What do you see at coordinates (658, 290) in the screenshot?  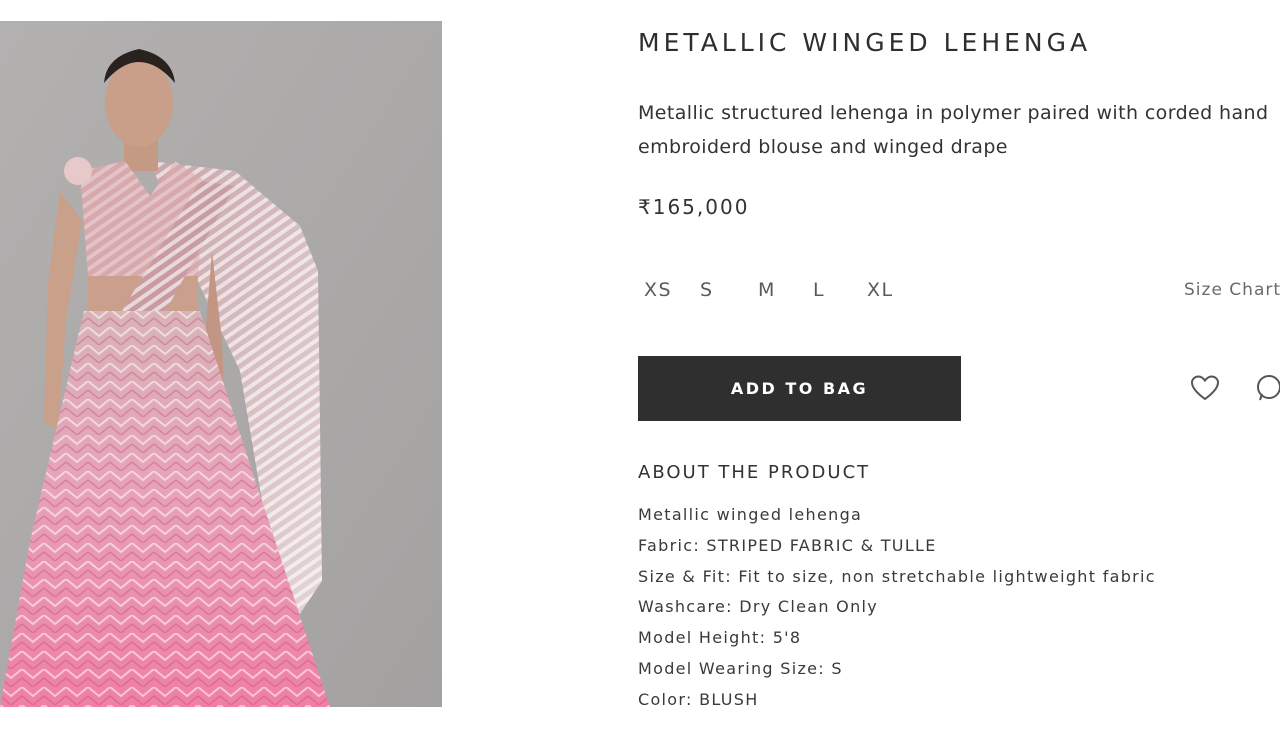 I see `size-option-xs: XS` at bounding box center [658, 290].